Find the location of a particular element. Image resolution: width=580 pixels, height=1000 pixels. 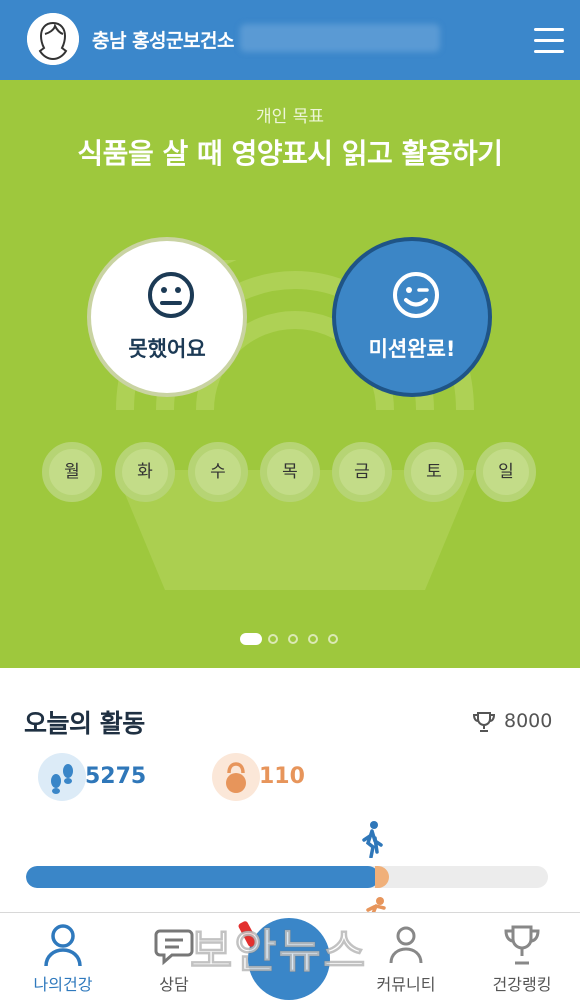

day-fri: 금 is located at coordinates (362, 472).